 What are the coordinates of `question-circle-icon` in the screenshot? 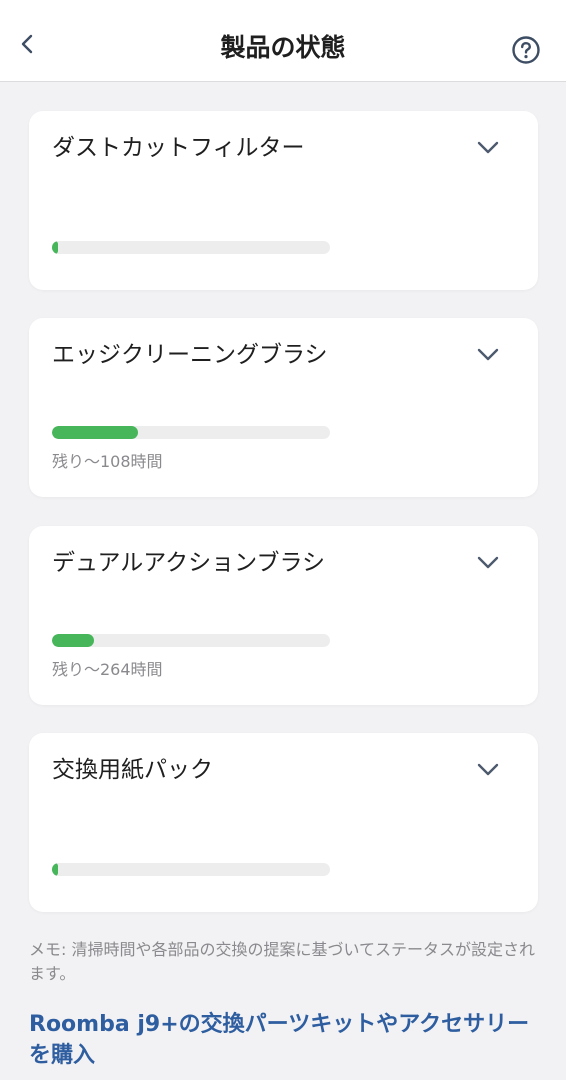 It's located at (526, 50).